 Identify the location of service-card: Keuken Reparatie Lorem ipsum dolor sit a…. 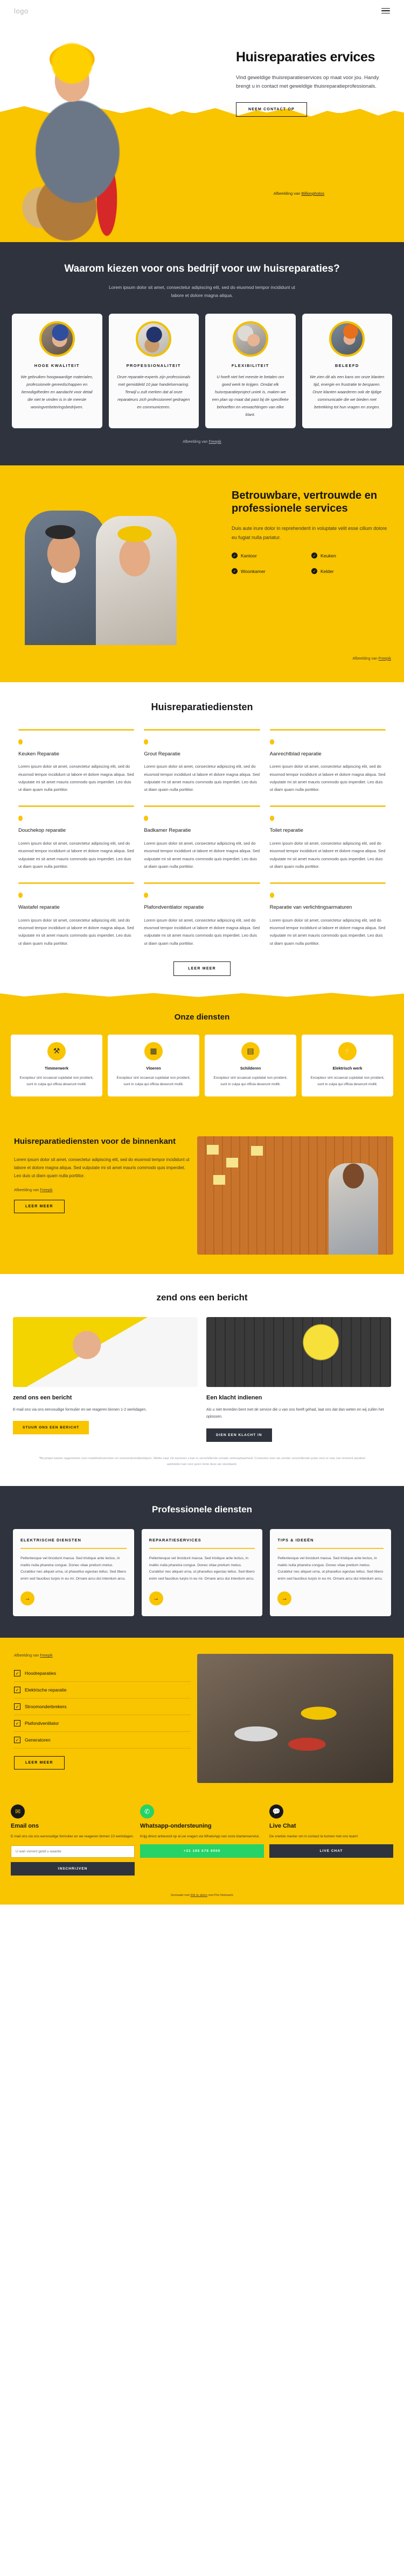
(76, 761).